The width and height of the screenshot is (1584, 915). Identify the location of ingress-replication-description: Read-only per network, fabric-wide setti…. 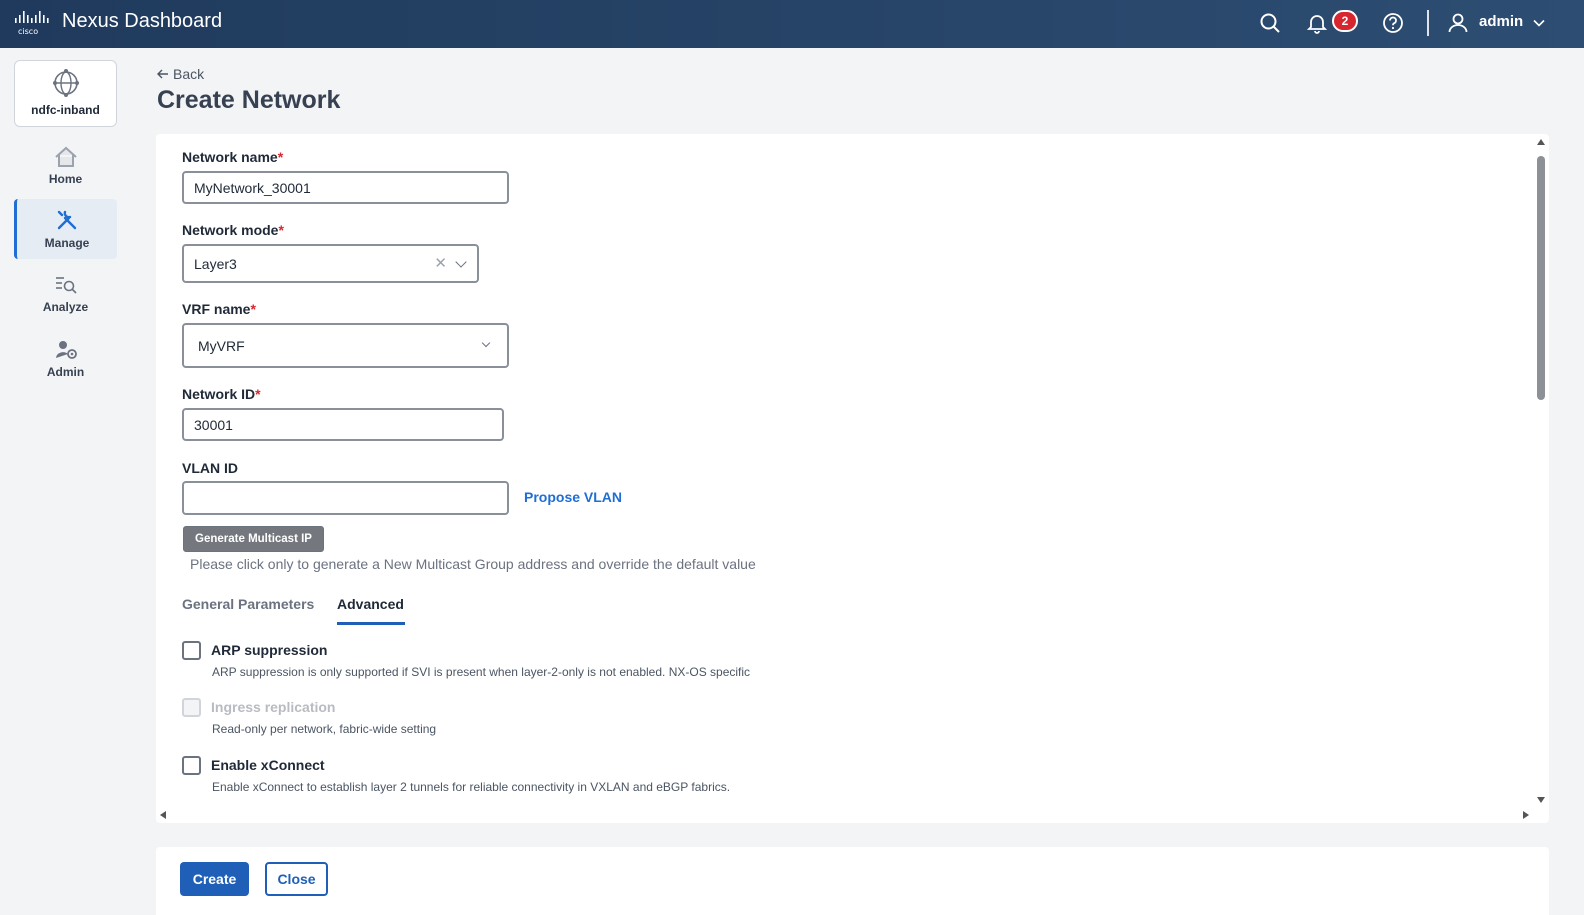
(324, 729).